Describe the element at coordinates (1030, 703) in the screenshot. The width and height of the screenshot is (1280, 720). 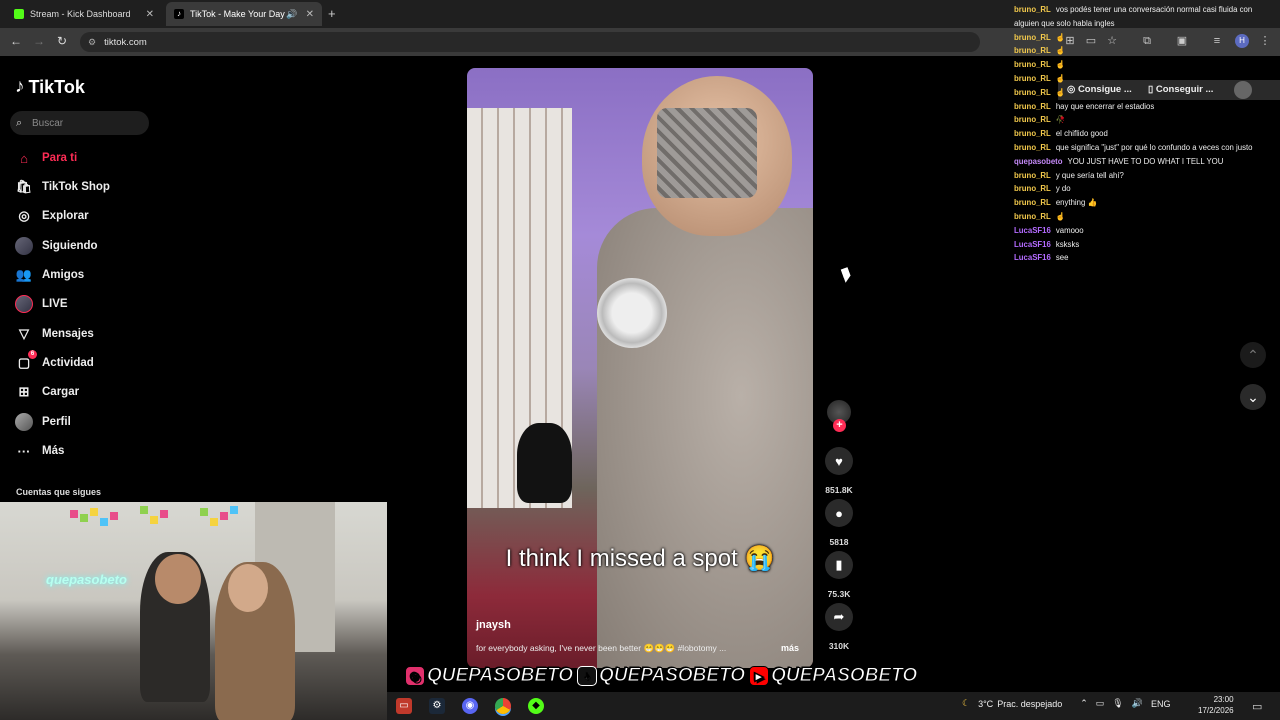
I see `weather-desc: Prac. despejado` at that location.